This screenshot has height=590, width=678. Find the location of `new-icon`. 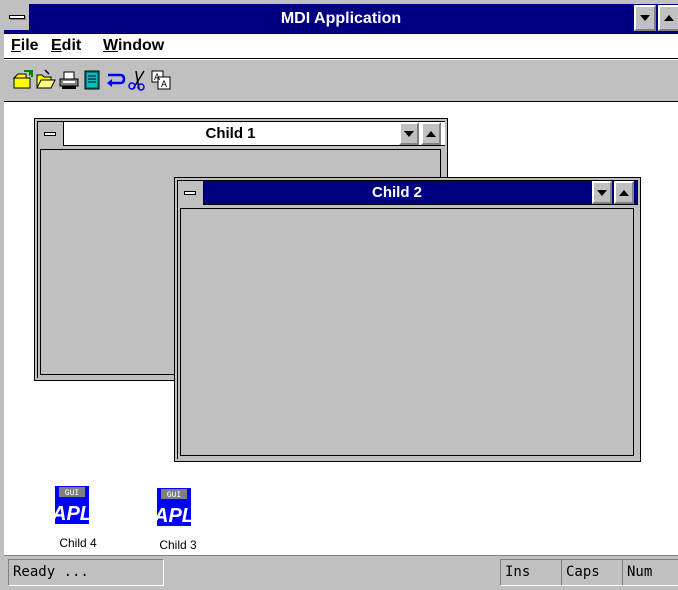

new-icon is located at coordinates (23, 80).